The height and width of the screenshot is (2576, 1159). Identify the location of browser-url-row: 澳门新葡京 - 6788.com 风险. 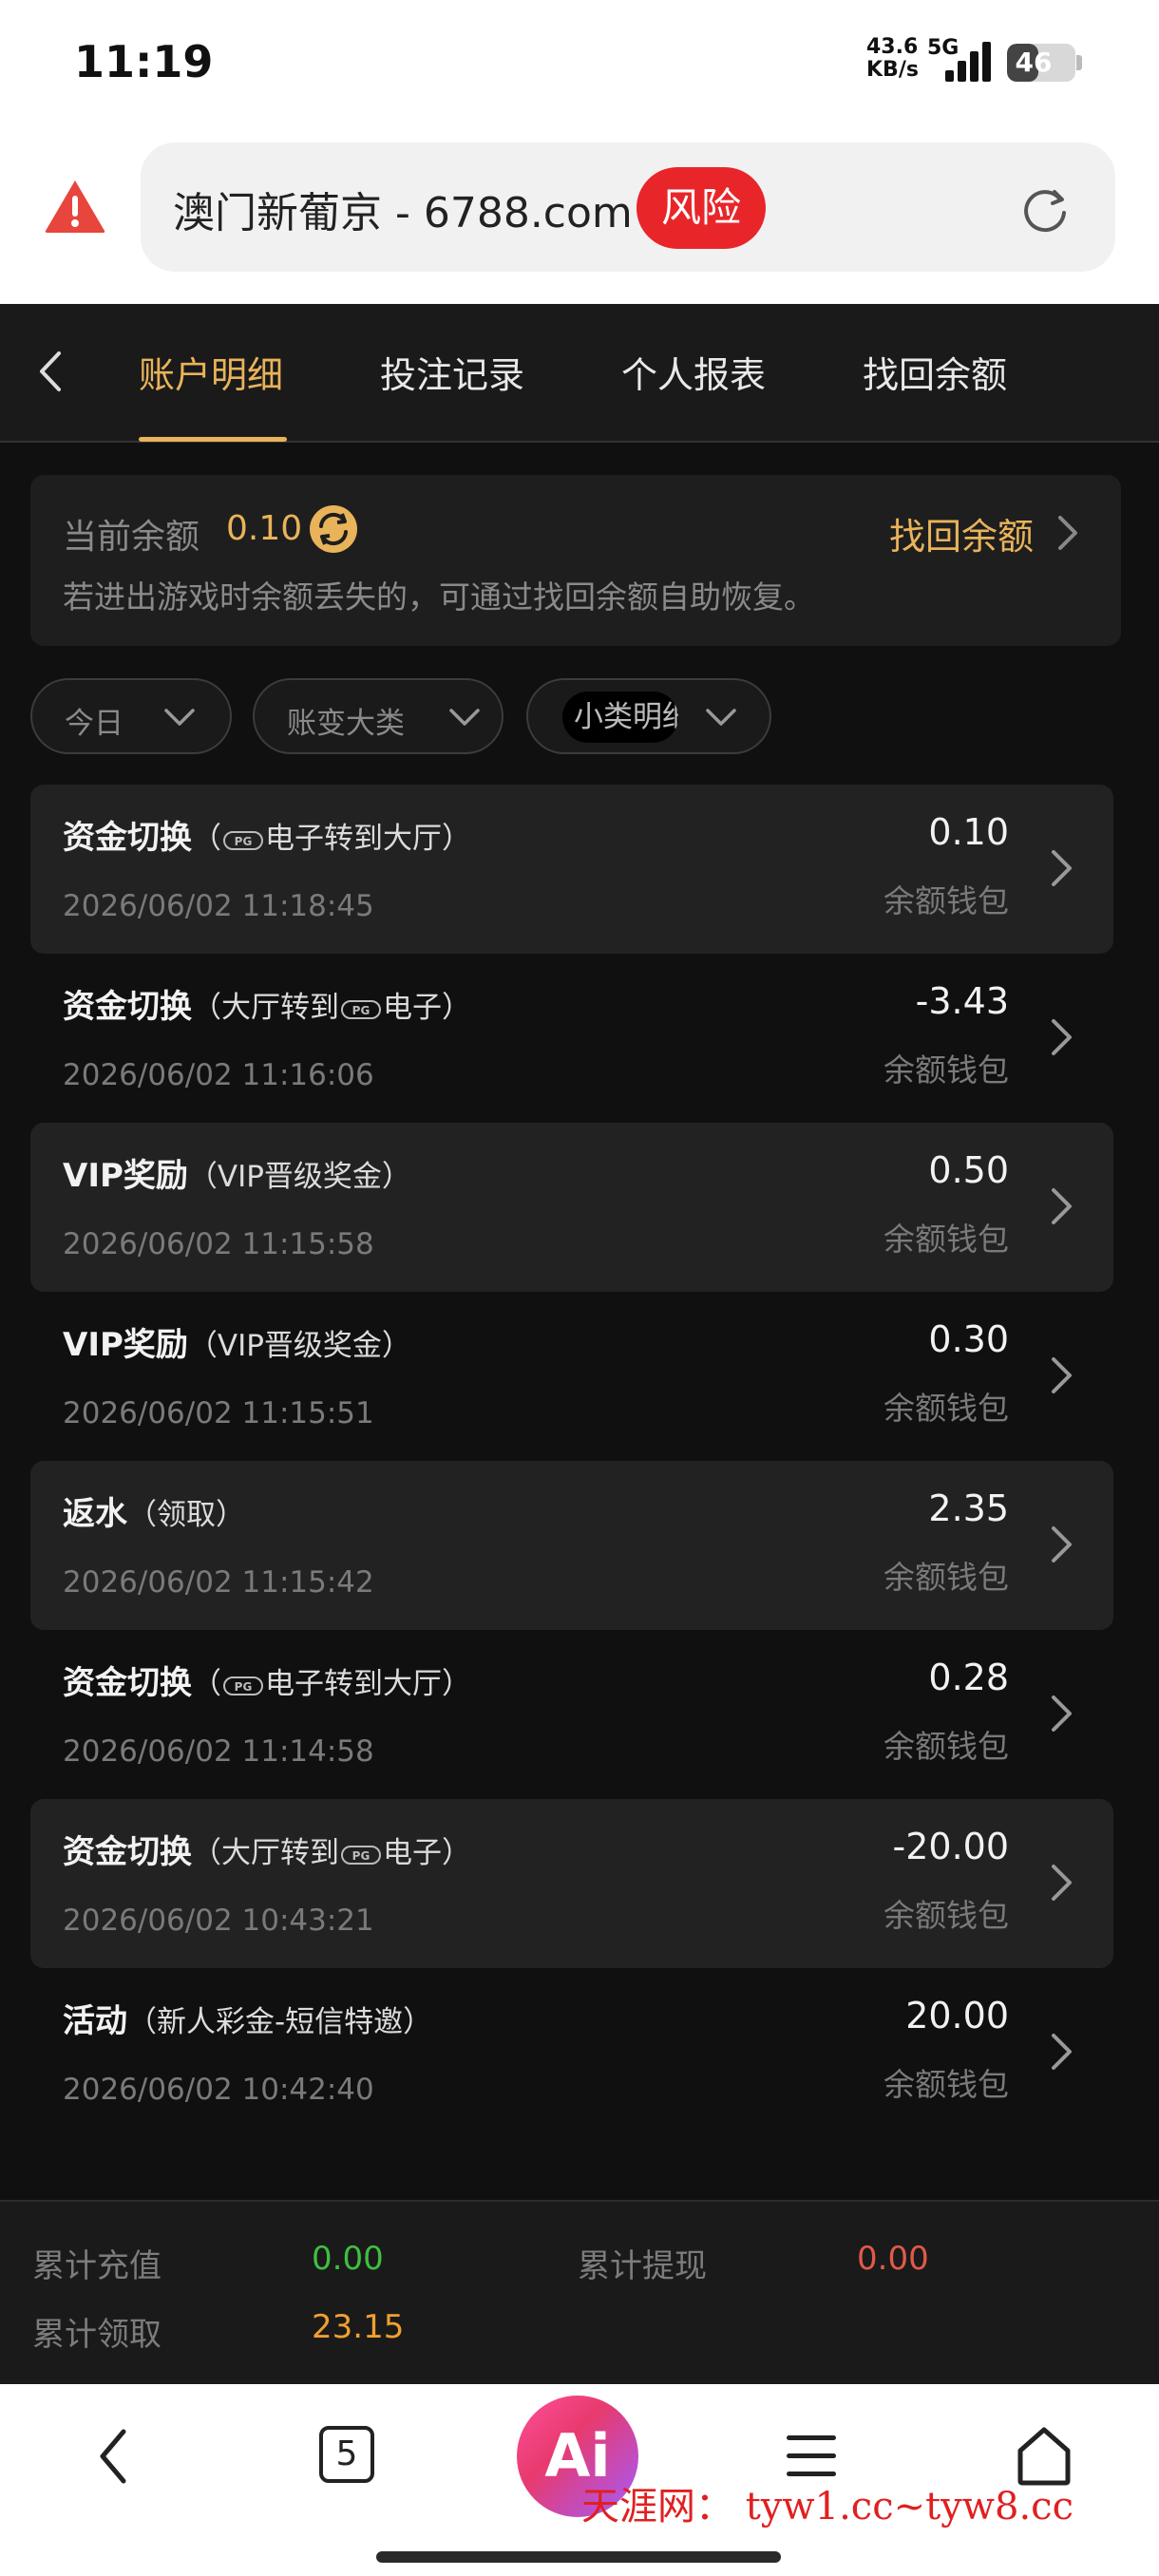
(579, 218).